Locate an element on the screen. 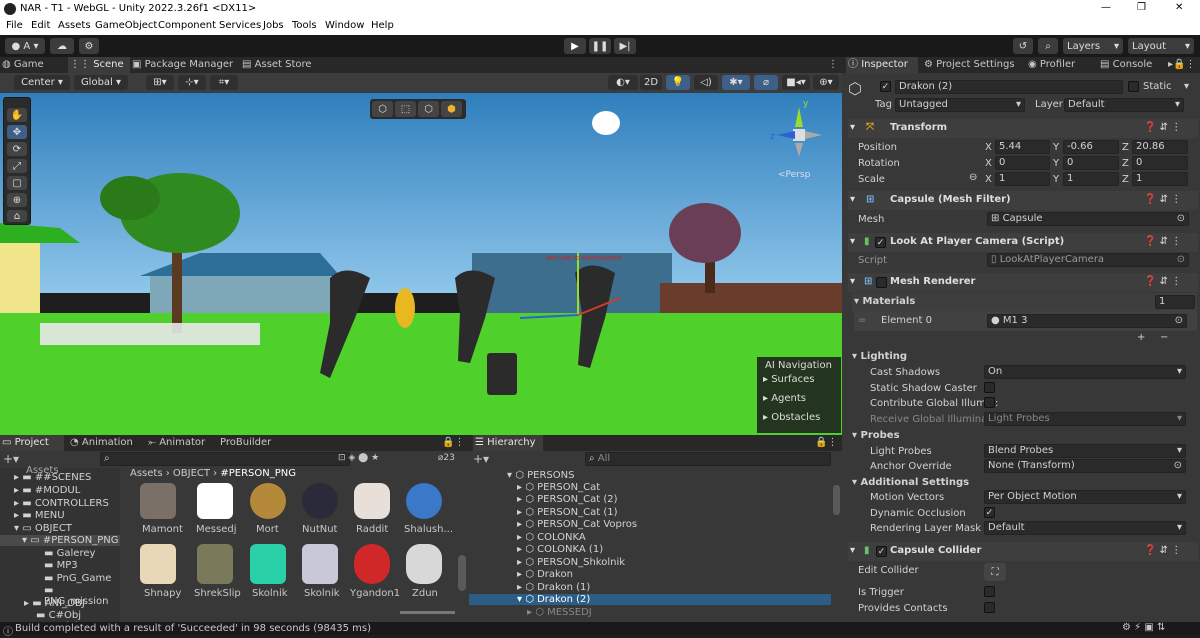 Image resolution: width=1200 pixels, height=638 pixels. motion-vectors-dropdown: Per Object Motion ▾ is located at coordinates (1085, 497).